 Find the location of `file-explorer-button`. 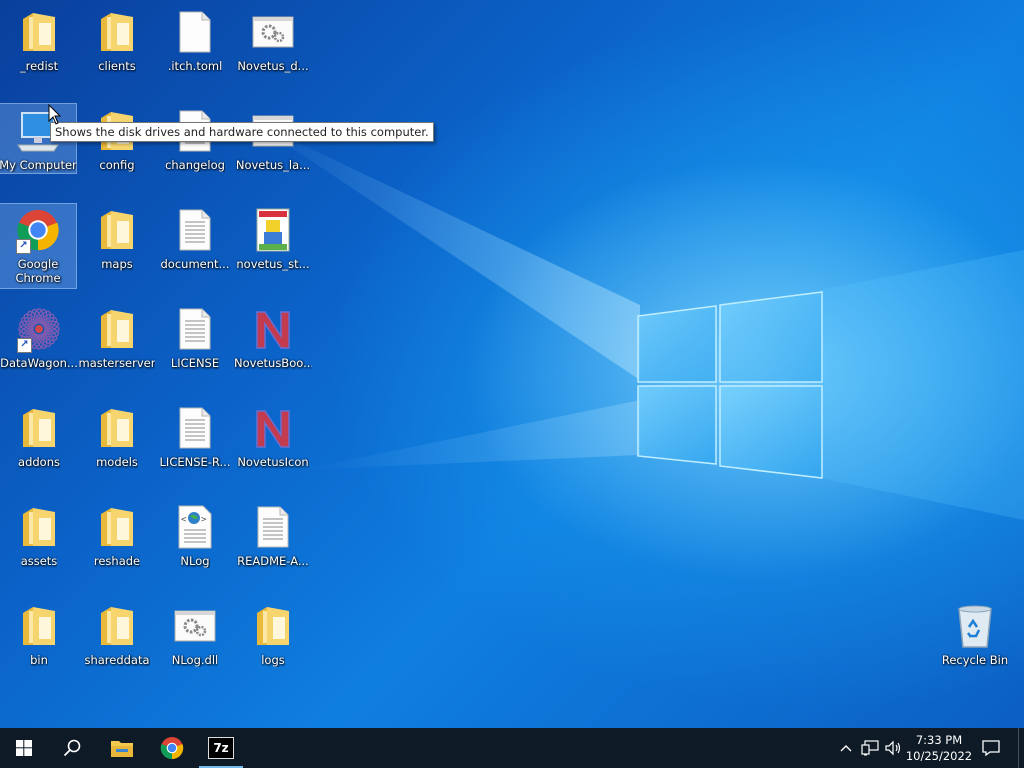

file-explorer-button is located at coordinates (122, 748).